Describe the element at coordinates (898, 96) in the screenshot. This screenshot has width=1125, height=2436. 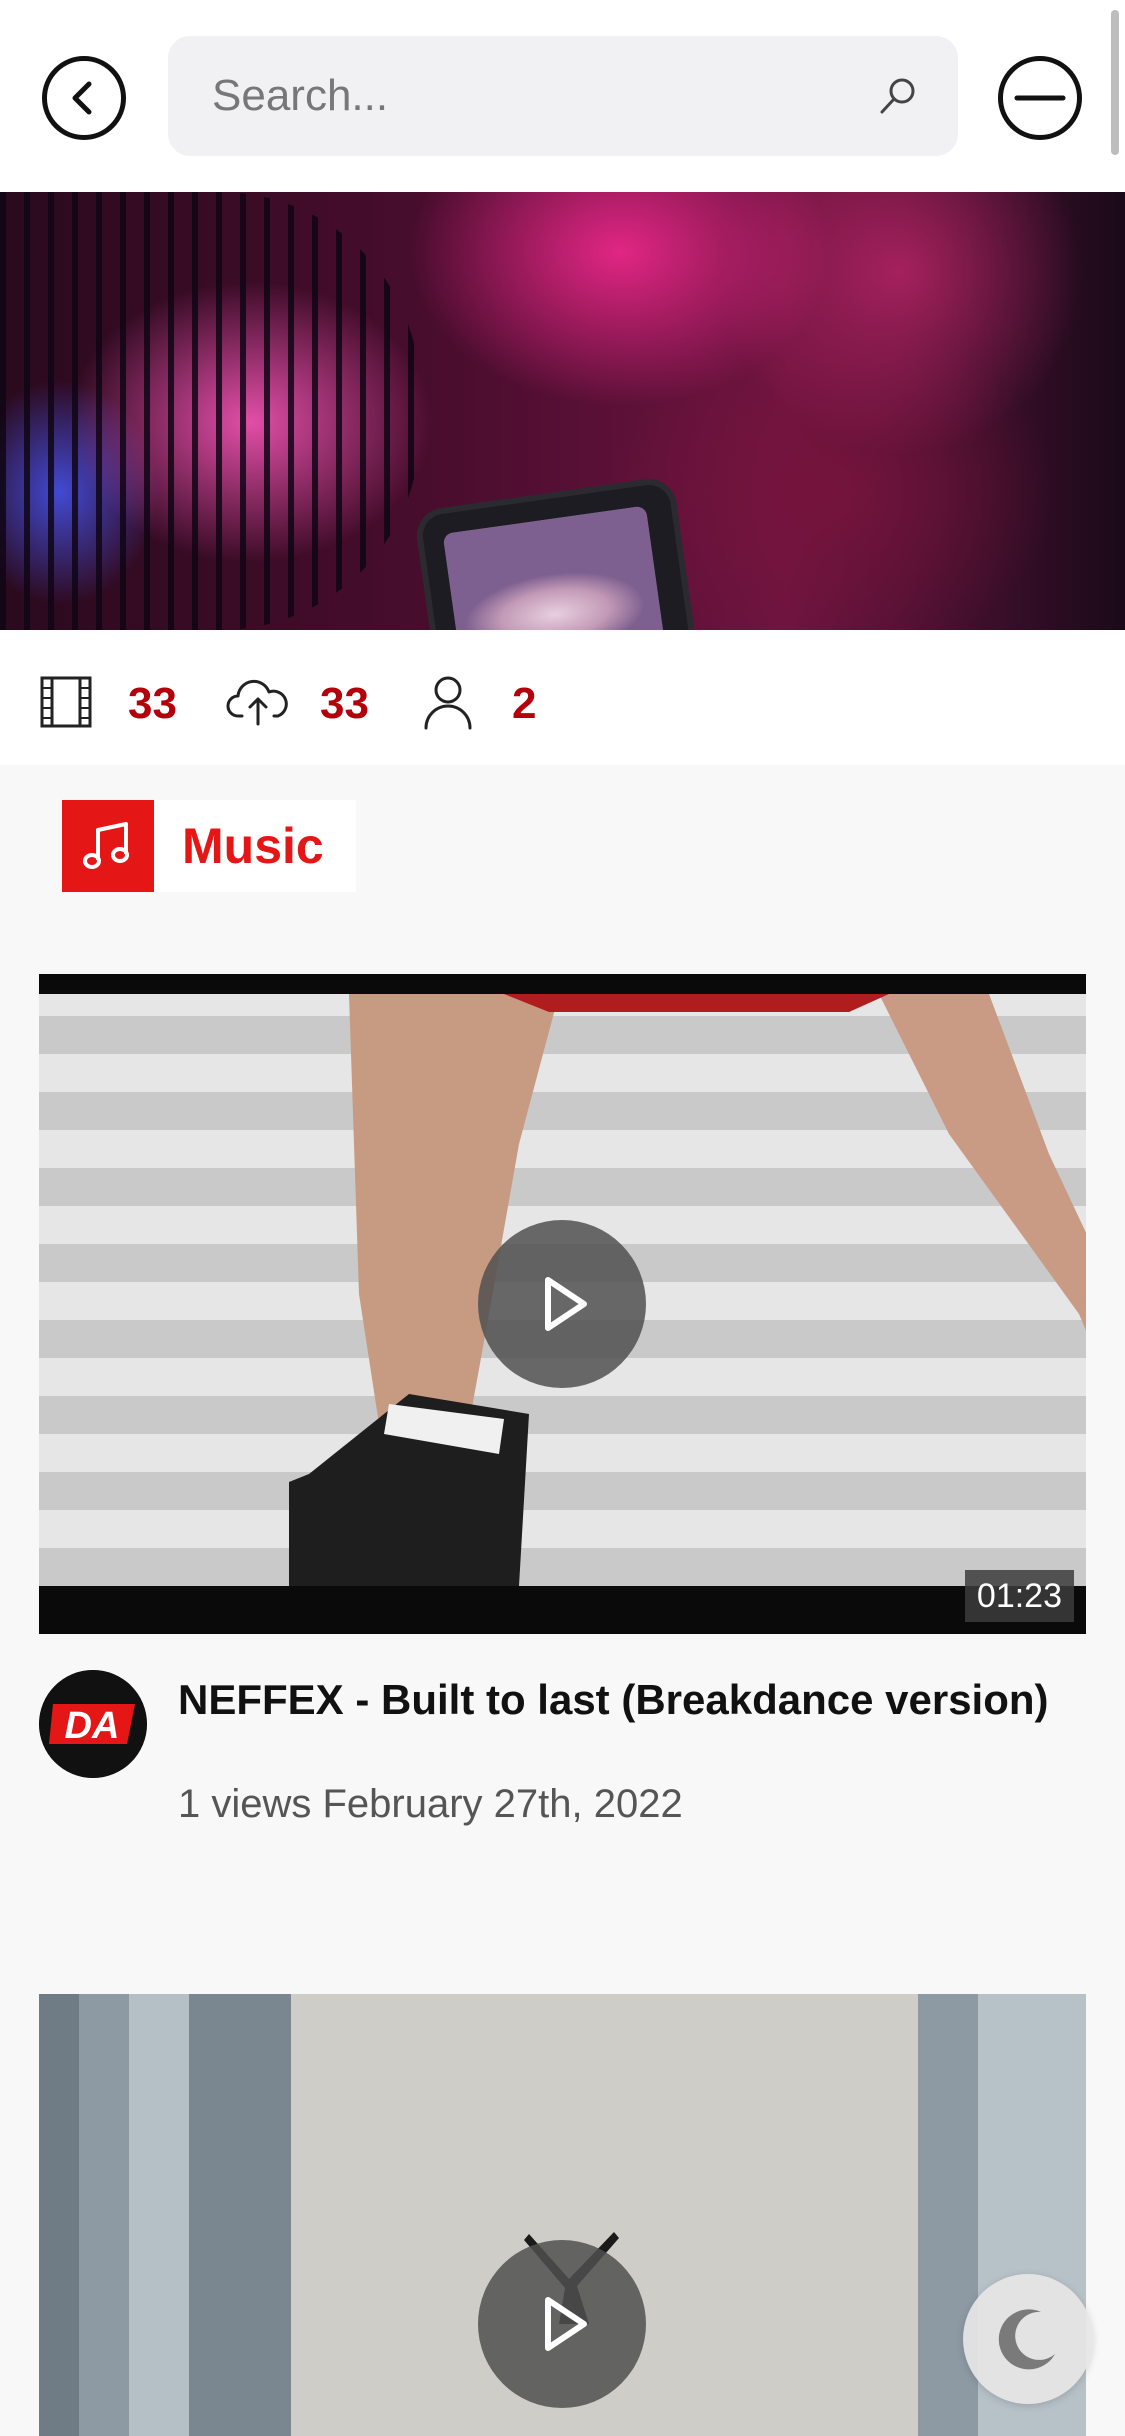
I see `search-icon` at that location.